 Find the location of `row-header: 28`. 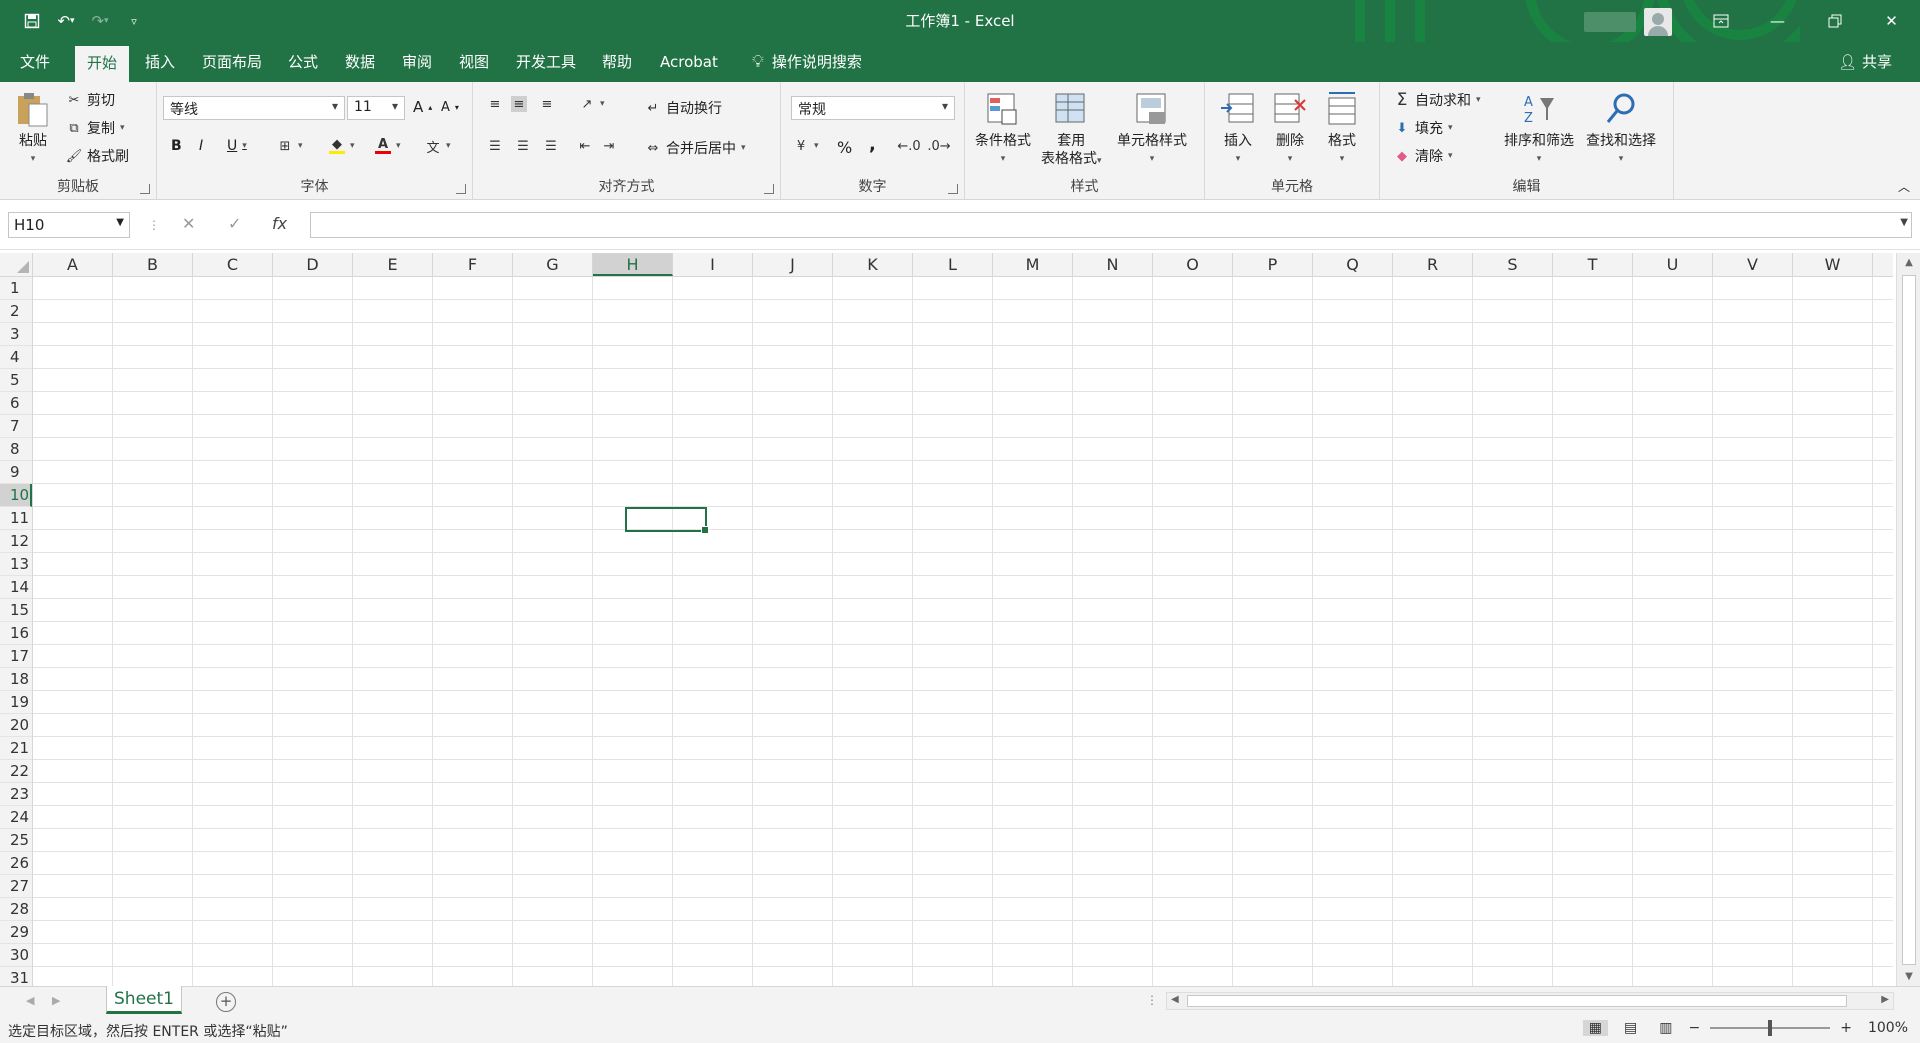

row-header: 28 is located at coordinates (16, 909).